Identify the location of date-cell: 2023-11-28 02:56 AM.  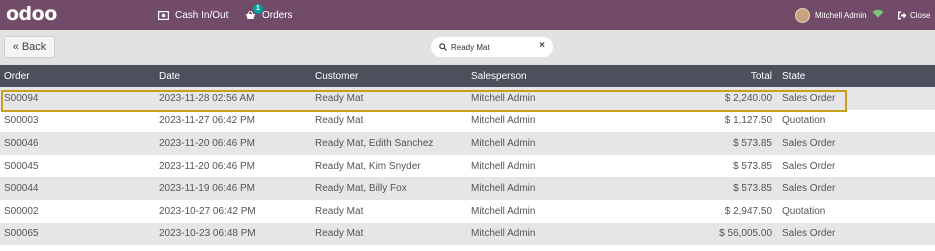
(207, 98).